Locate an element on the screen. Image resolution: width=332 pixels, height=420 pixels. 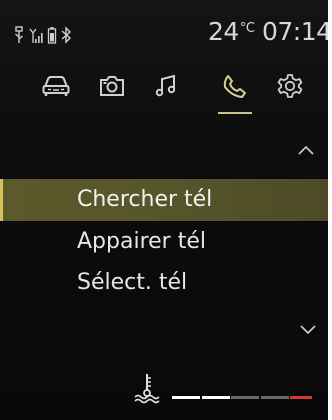
scroll-up-button is located at coordinates (306, 151).